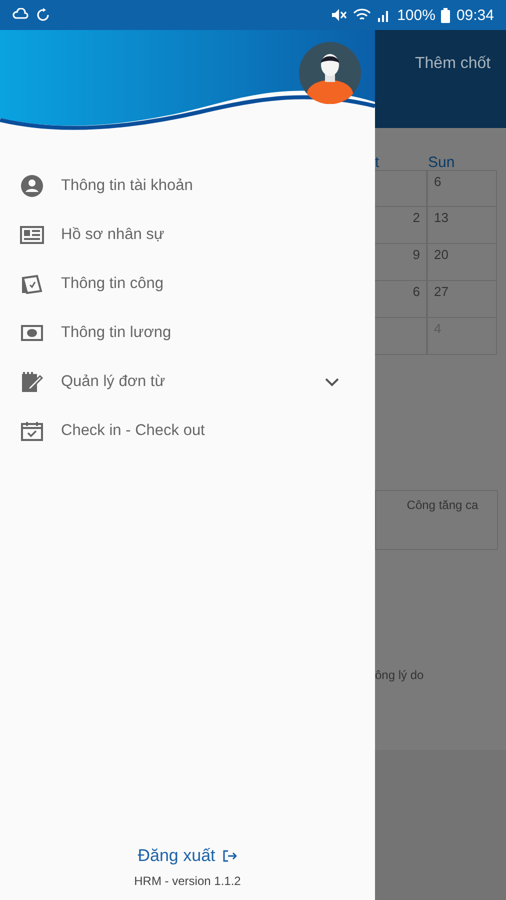 Image resolution: width=506 pixels, height=900 pixels. Describe the element at coordinates (187, 430) in the screenshot. I see `menu-item: Check in - Check out` at that location.